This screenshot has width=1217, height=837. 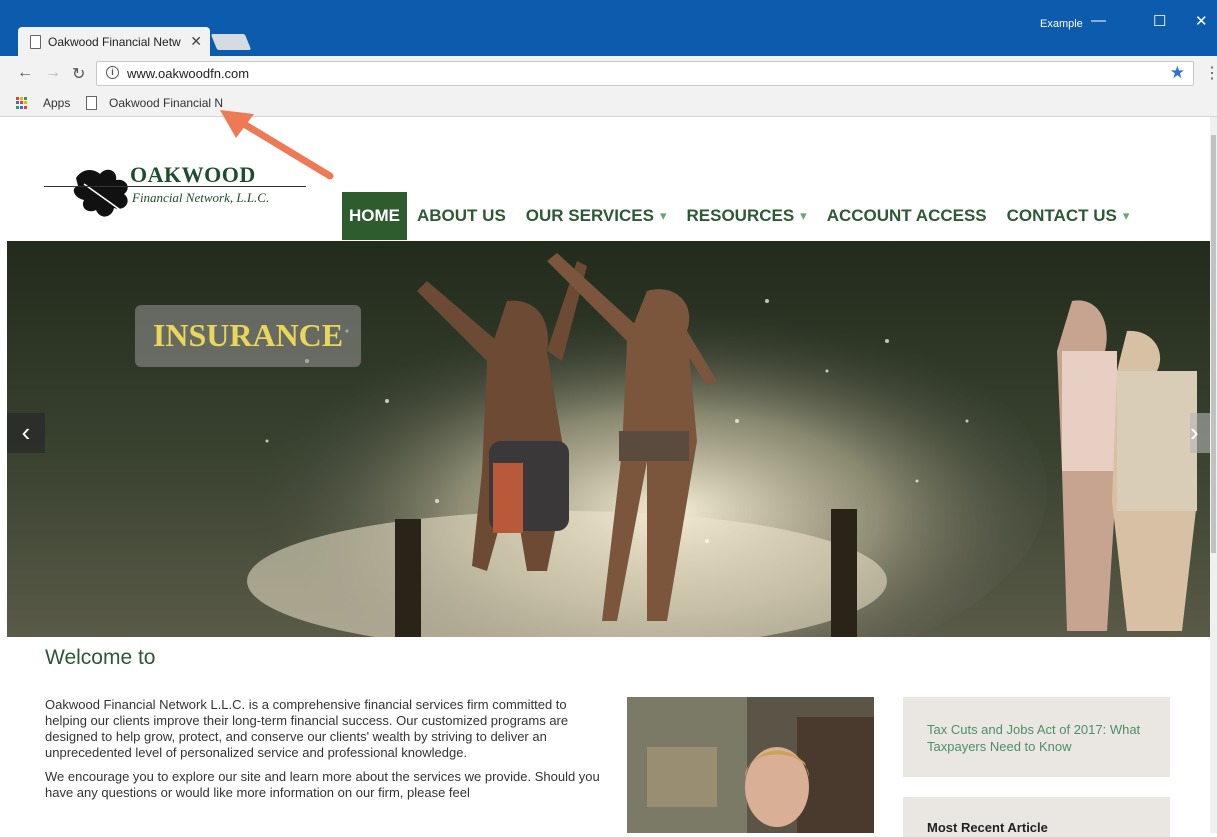 What do you see at coordinates (201, 197) in the screenshot?
I see `logo-tagline: Financial Network, L.L.C.` at bounding box center [201, 197].